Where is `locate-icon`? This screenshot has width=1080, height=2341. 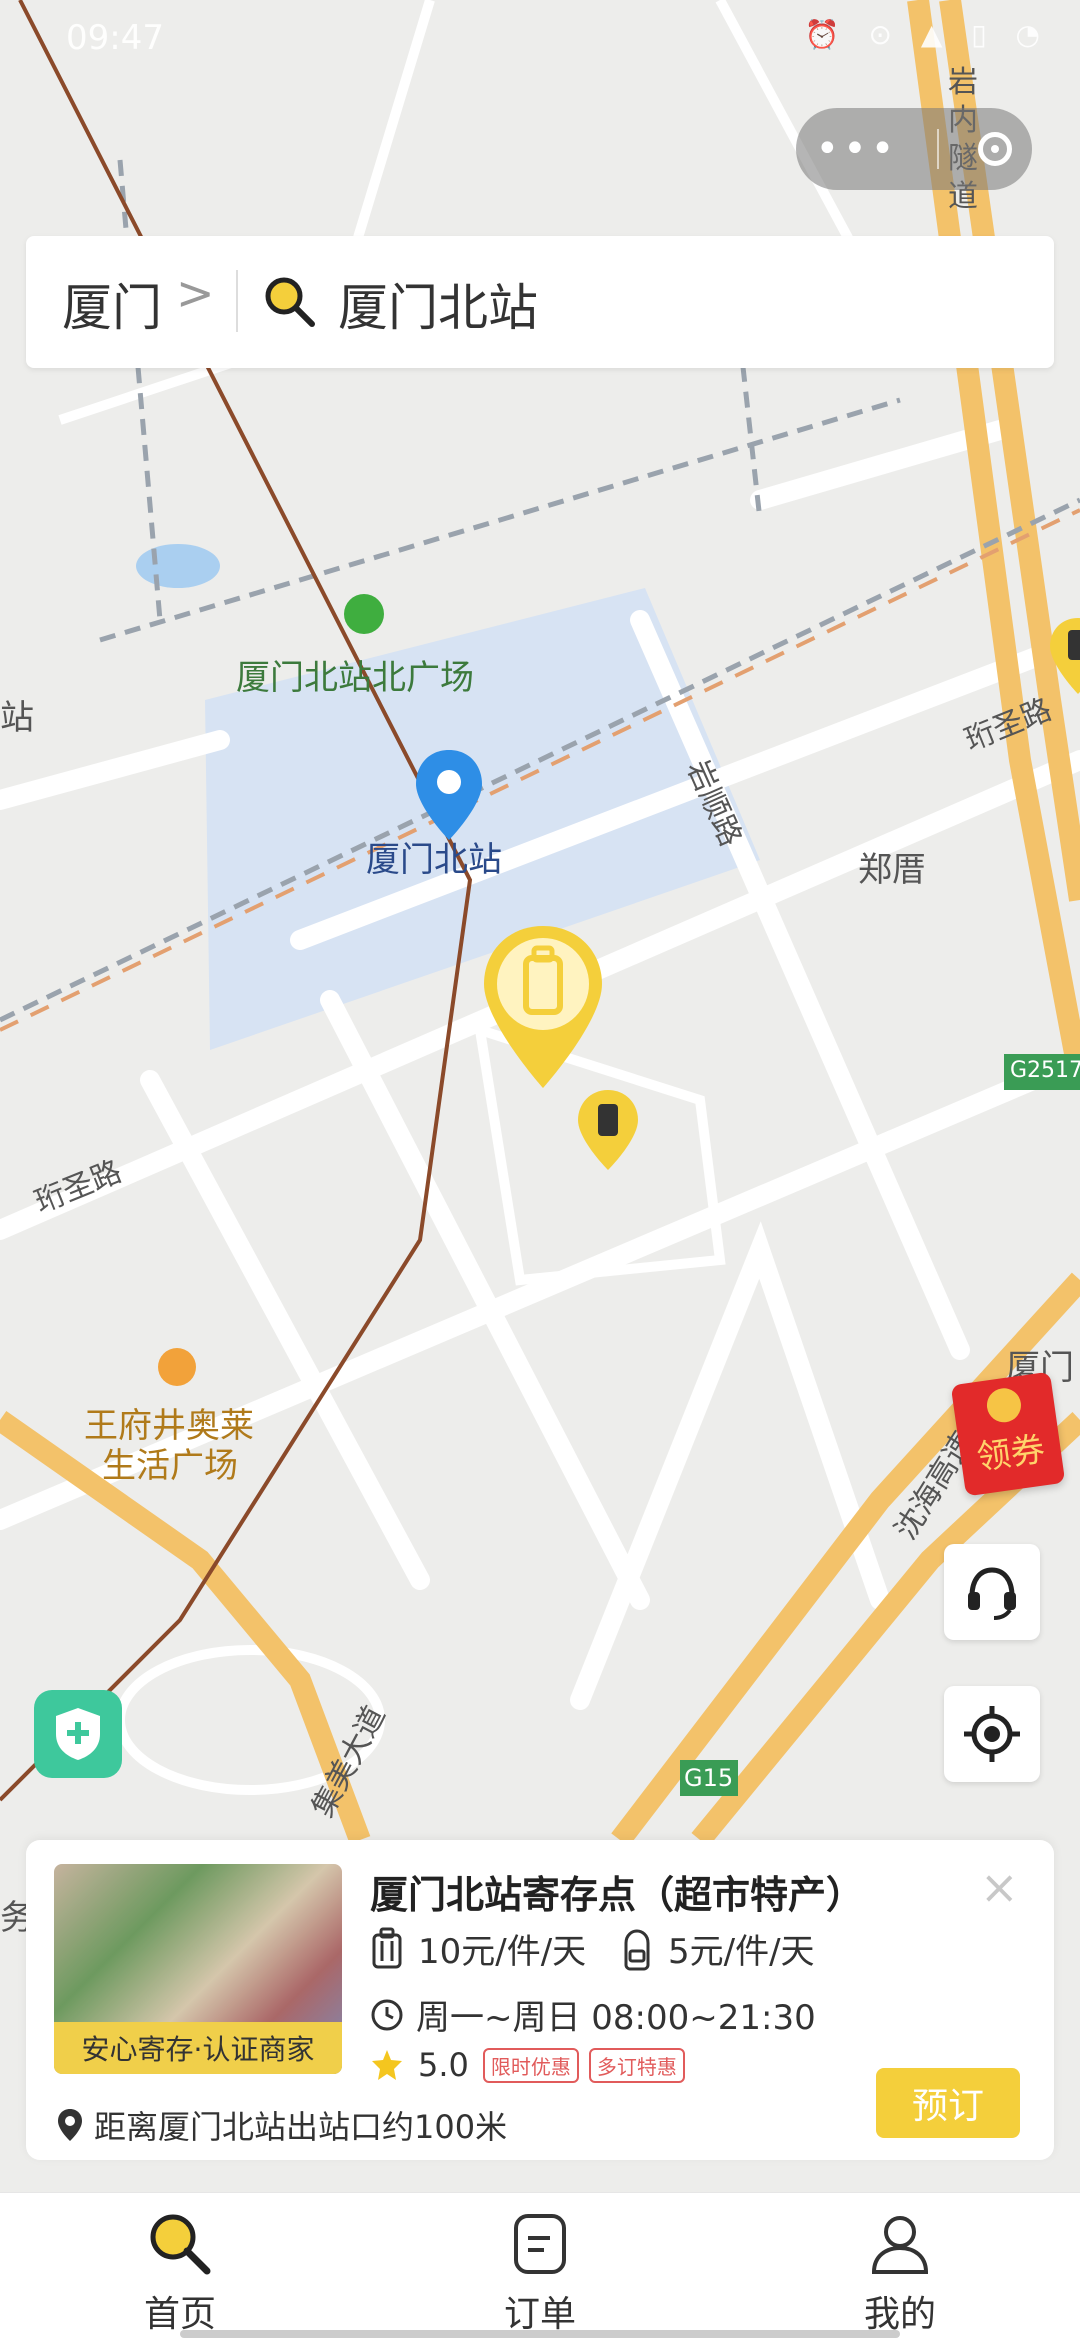 locate-icon is located at coordinates (992, 1734).